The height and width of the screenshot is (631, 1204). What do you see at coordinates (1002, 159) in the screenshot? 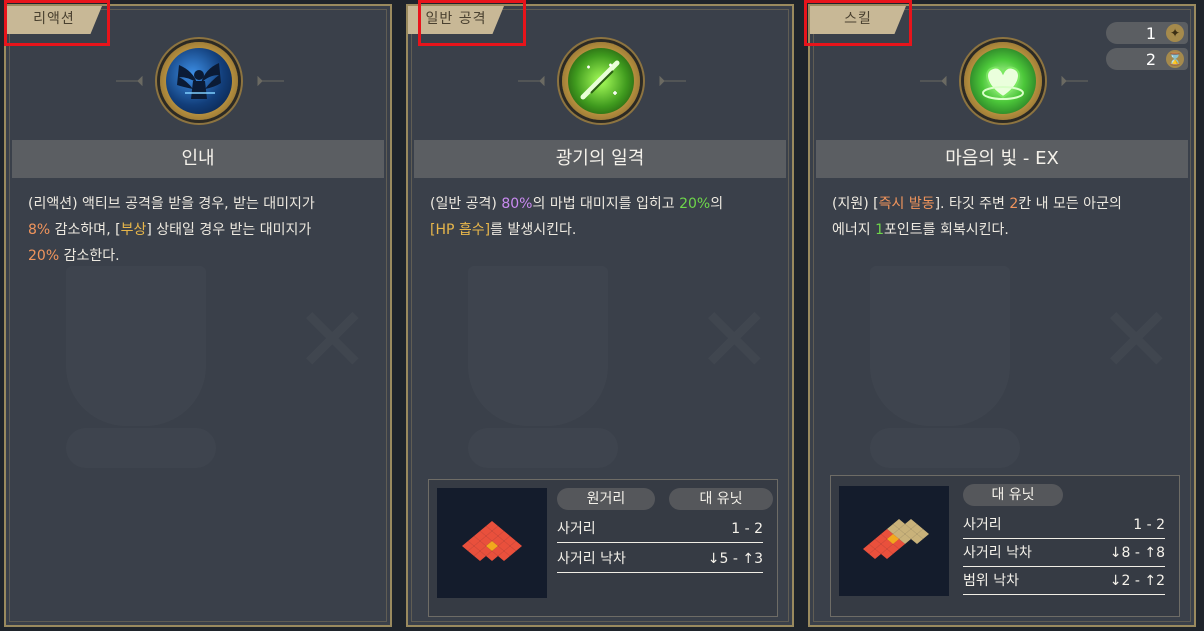
I see `skill-title: 마음의 빛 - EX` at bounding box center [1002, 159].